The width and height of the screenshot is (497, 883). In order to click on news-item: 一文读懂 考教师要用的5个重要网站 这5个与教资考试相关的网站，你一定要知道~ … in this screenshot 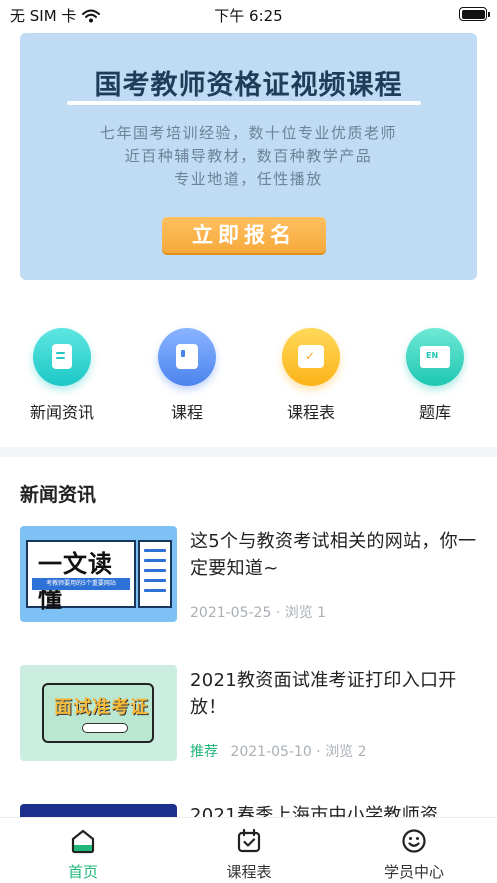, I will do `click(248, 574)`.